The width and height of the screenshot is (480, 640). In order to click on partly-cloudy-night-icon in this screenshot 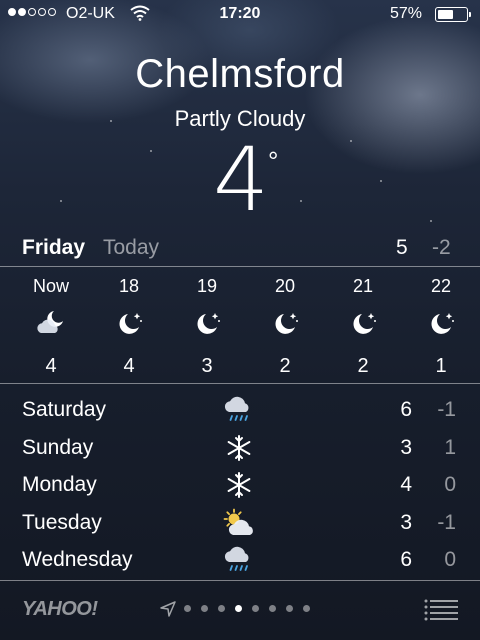, I will do `click(51, 323)`.